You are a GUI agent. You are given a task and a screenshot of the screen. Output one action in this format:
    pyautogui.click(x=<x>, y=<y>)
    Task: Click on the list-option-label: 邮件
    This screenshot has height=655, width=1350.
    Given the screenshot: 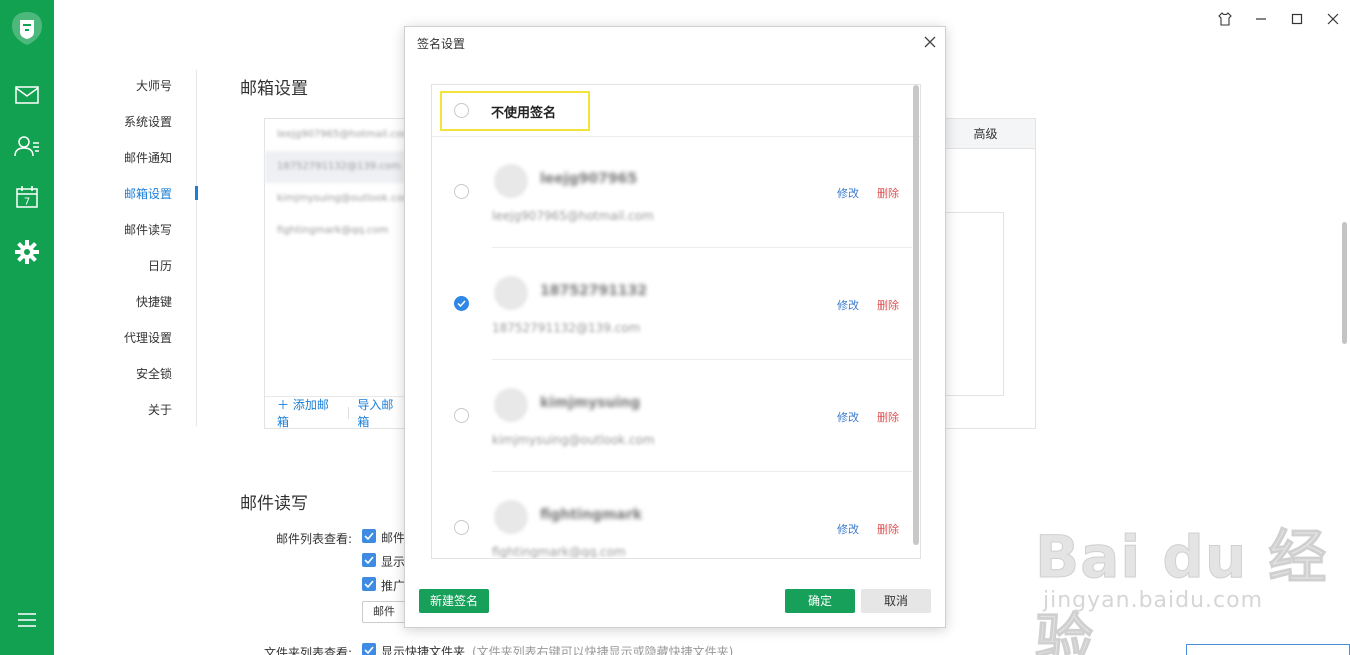 What is the action you would take?
    pyautogui.click(x=393, y=538)
    